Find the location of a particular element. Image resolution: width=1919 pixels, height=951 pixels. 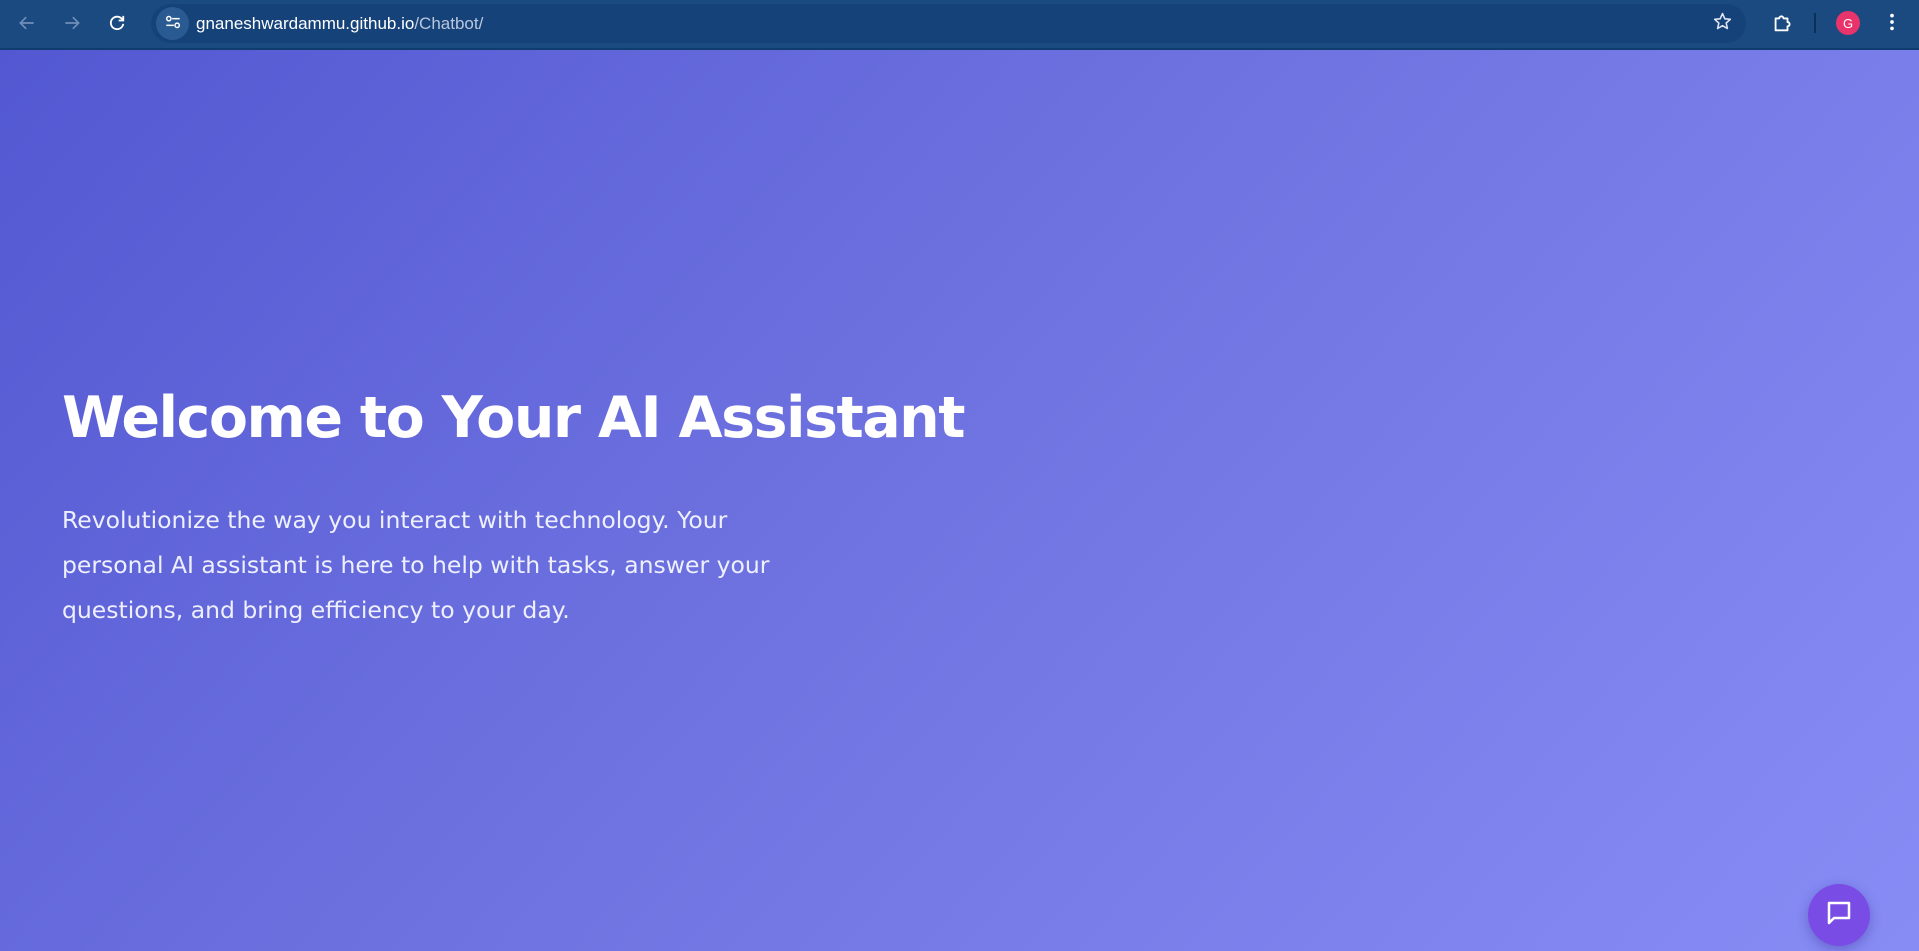

site-info-button is located at coordinates (172, 23).